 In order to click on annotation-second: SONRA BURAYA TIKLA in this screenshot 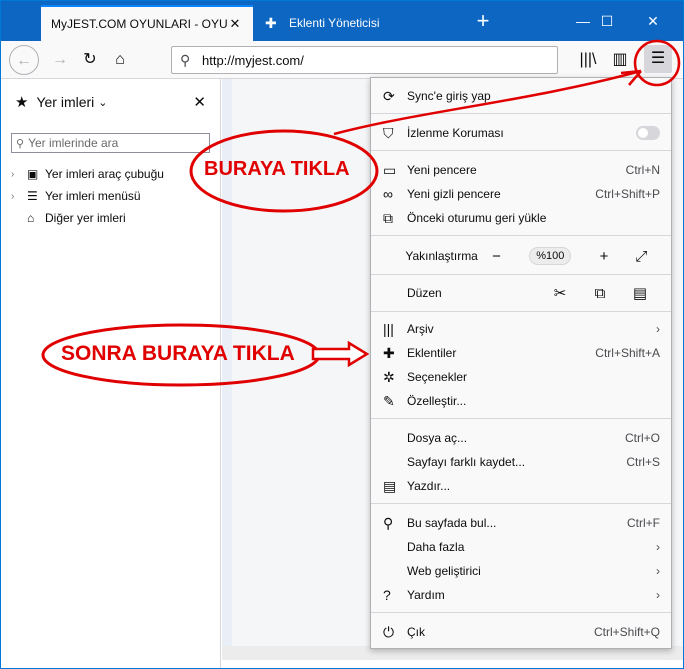, I will do `click(178, 353)`.